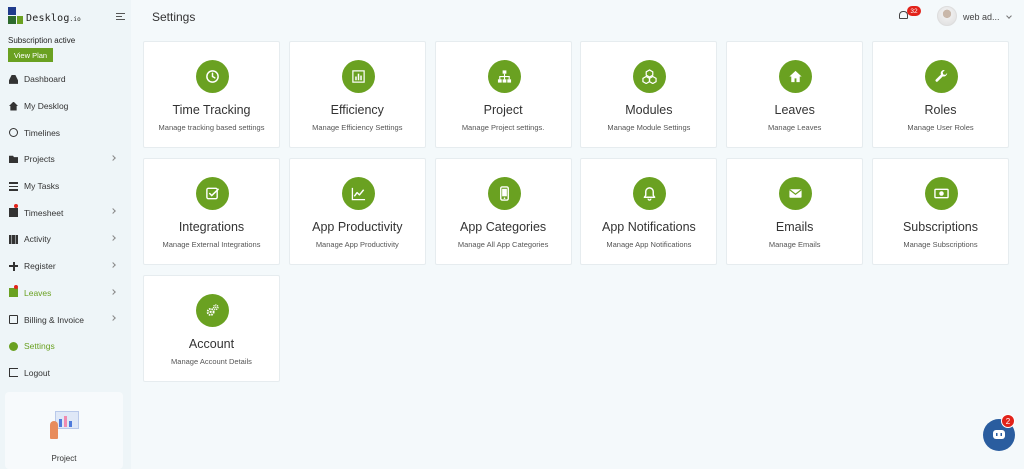 The image size is (1024, 469). Describe the element at coordinates (650, 76) in the screenshot. I see `cubes-icon` at that location.